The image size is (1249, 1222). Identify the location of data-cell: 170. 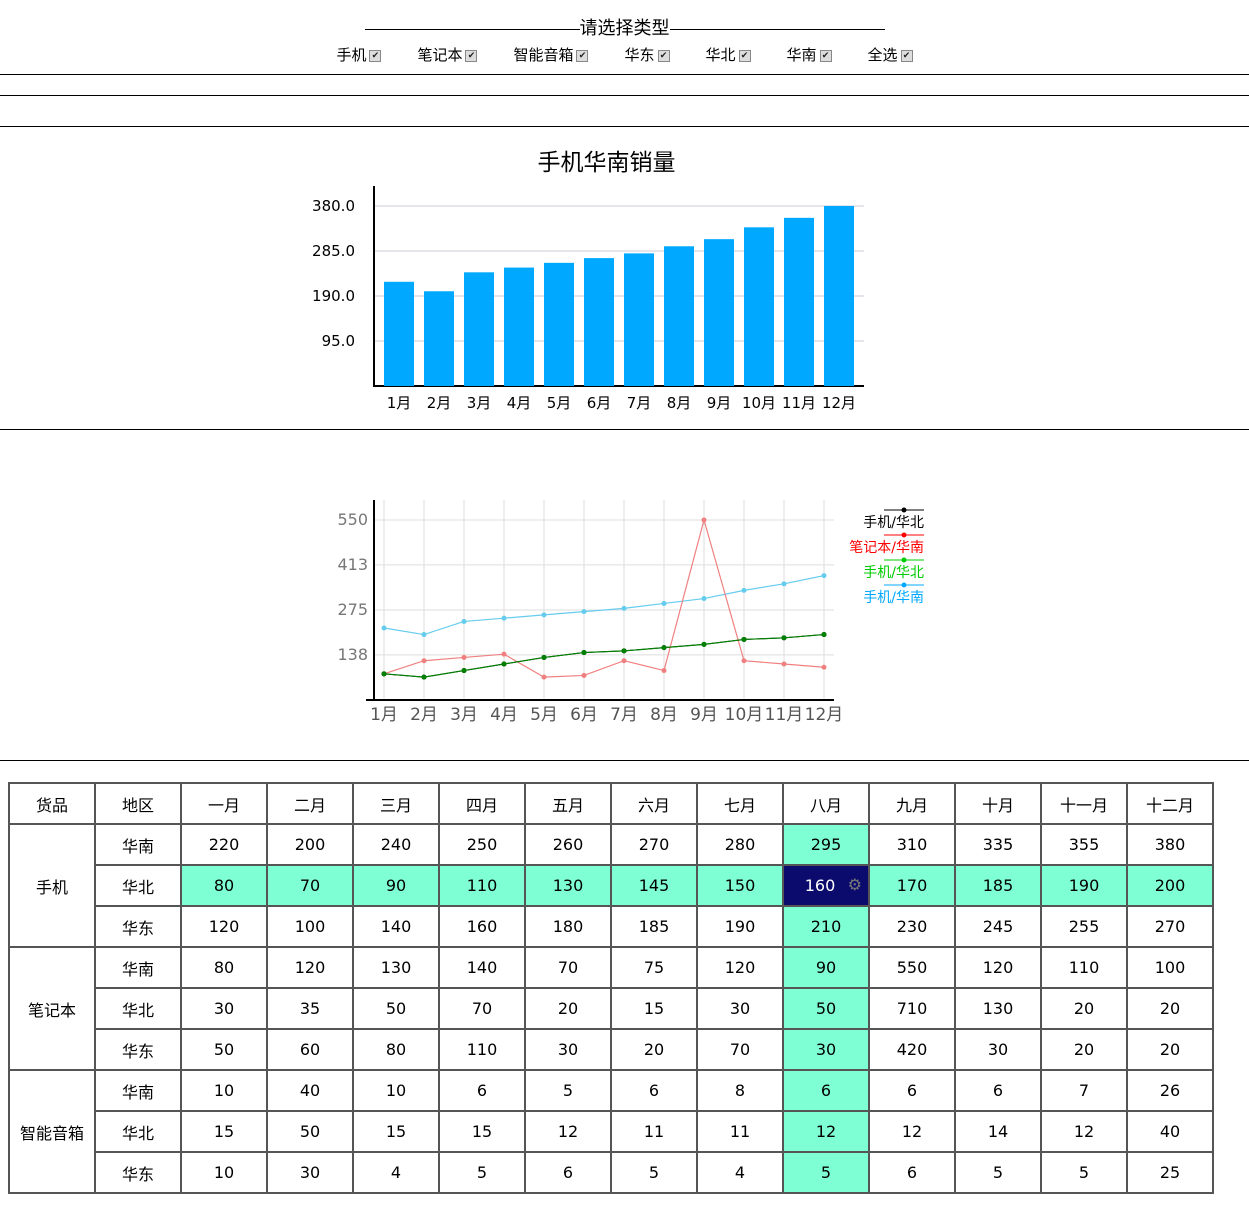
(912, 885).